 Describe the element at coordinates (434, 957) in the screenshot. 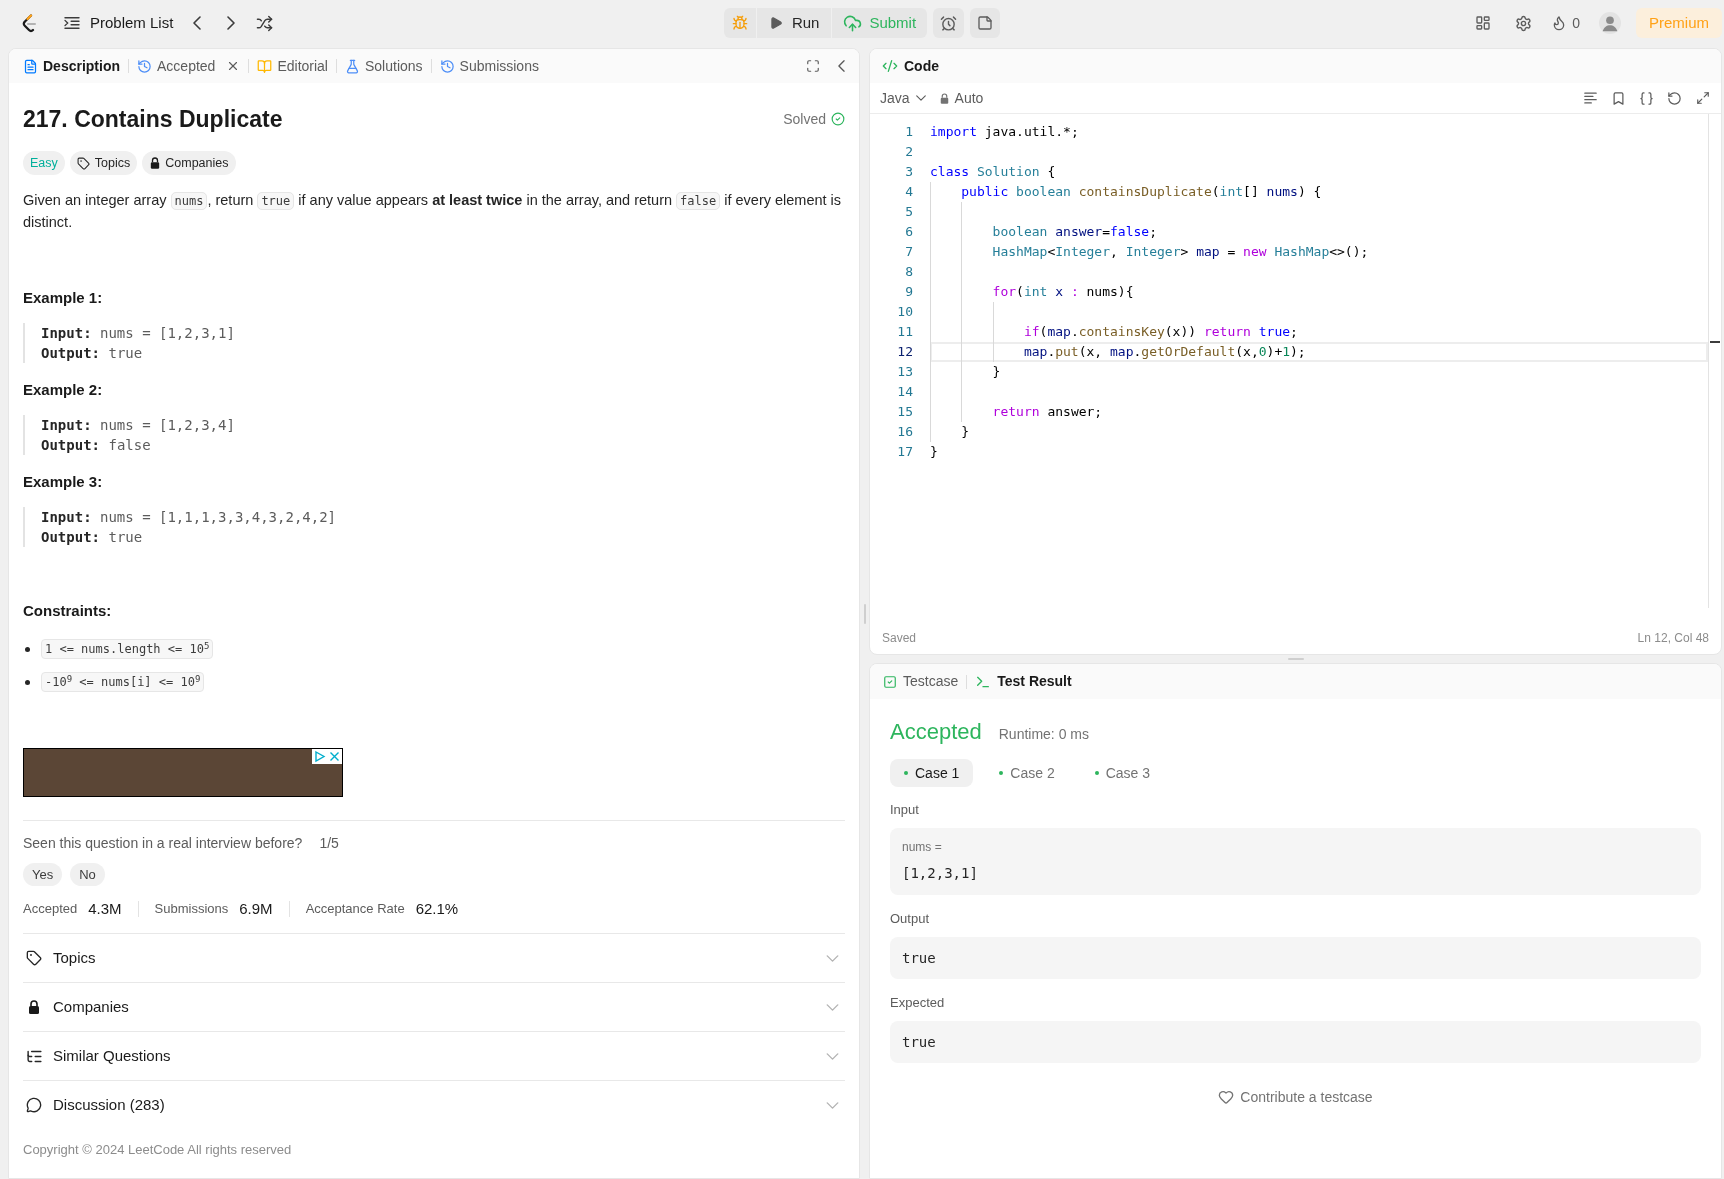

I see `accordion-row: Topics` at that location.